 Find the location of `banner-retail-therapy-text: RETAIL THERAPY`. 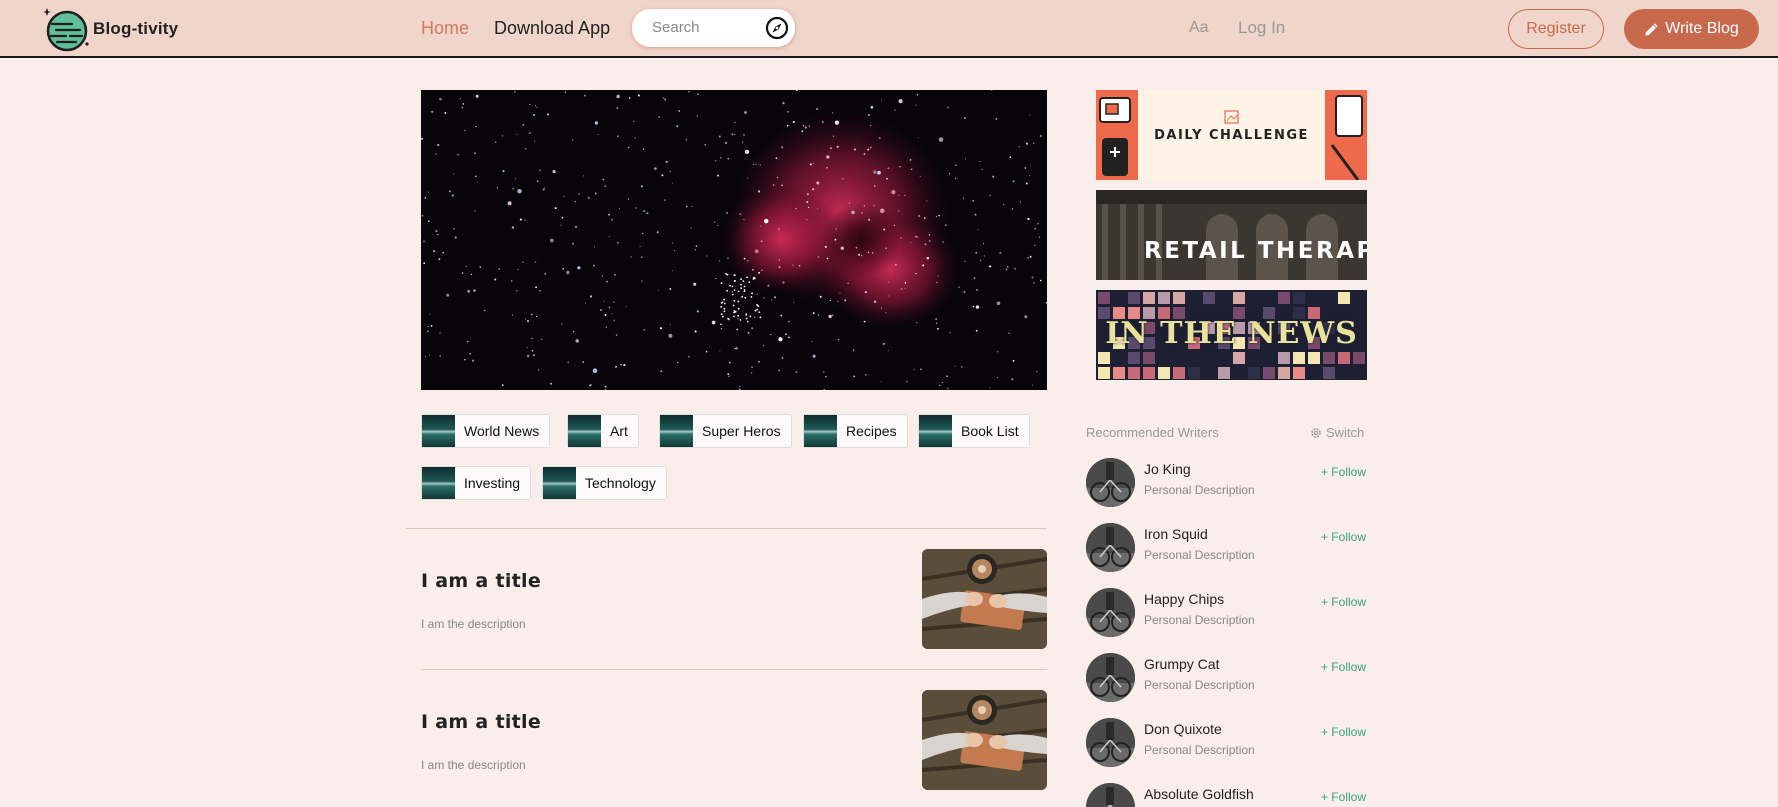

banner-retail-therapy-text: RETAIL THERAPY is located at coordinates (1255, 251).